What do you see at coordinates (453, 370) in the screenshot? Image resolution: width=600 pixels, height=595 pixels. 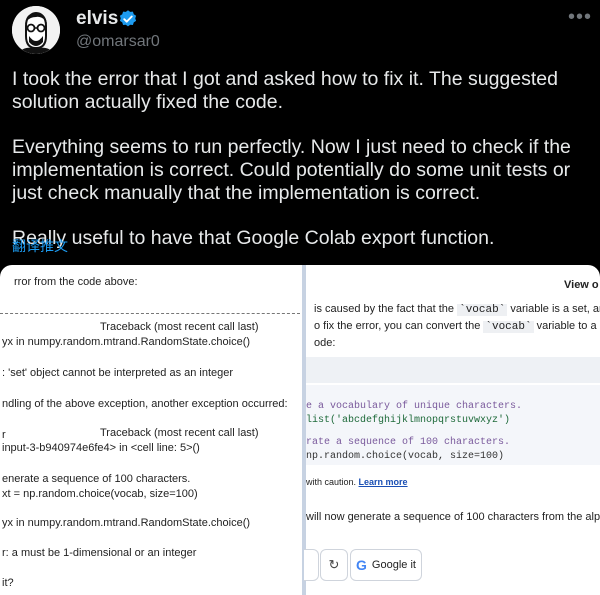 I see `code-header` at bounding box center [453, 370].